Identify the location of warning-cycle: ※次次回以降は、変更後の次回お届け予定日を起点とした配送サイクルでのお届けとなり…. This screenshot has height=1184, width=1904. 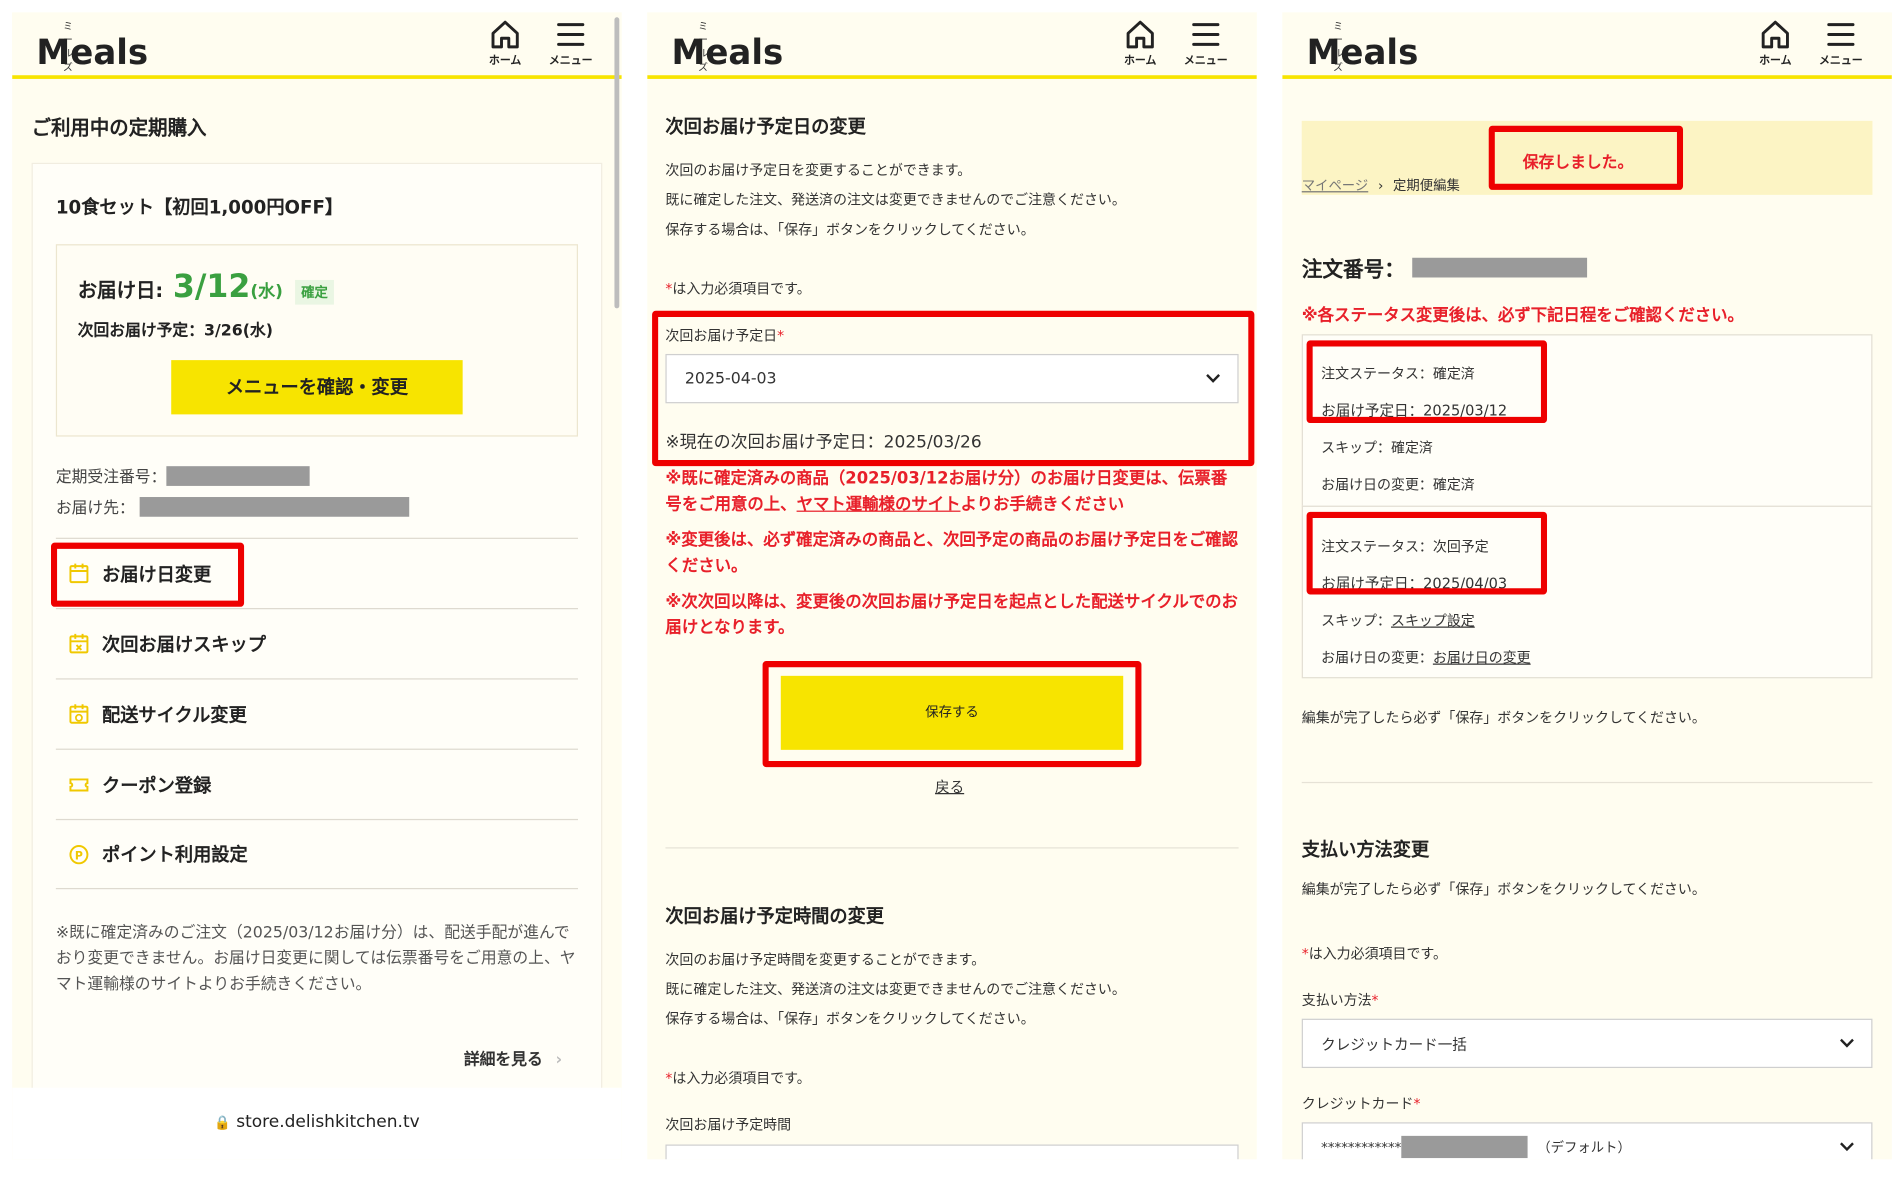
(951, 614).